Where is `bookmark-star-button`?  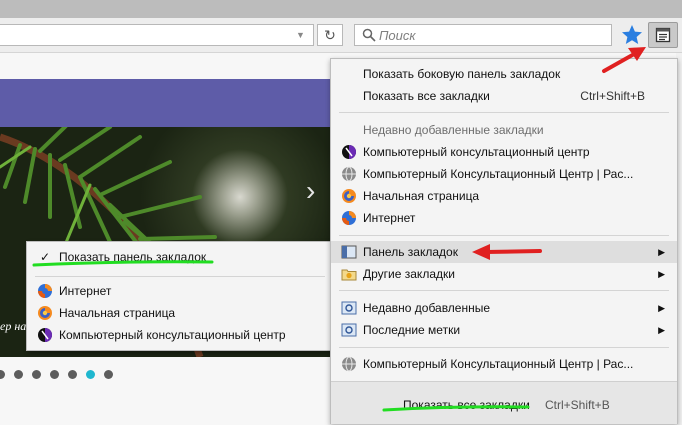 bookmark-star-button is located at coordinates (632, 35).